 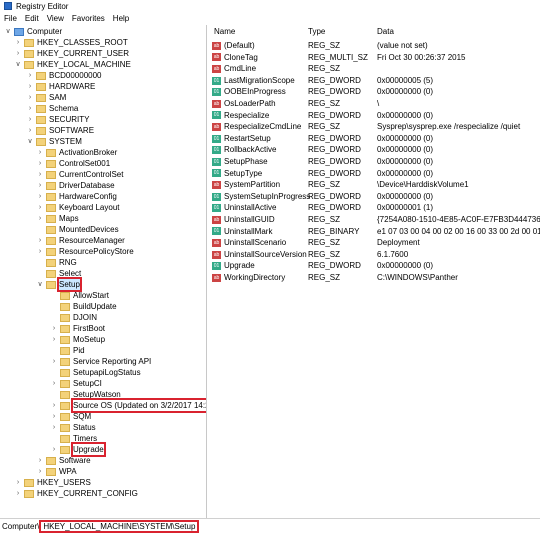 What do you see at coordinates (76, 493) in the screenshot?
I see `tree-node: › HKEY_CURRENT_CONFIG` at bounding box center [76, 493].